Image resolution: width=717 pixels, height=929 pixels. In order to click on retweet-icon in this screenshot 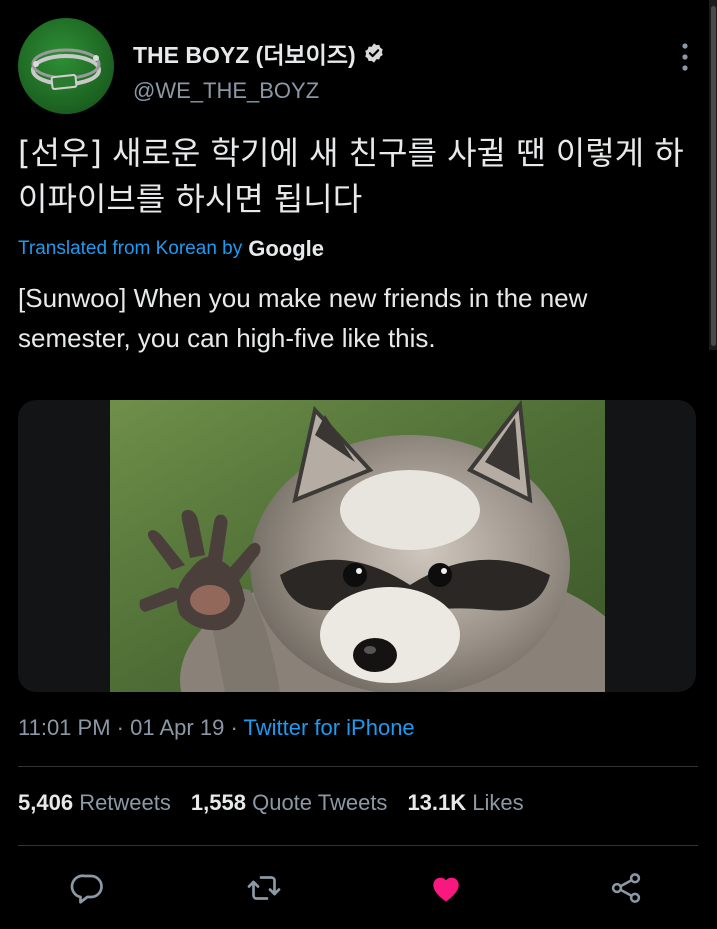, I will do `click(264, 888)`.